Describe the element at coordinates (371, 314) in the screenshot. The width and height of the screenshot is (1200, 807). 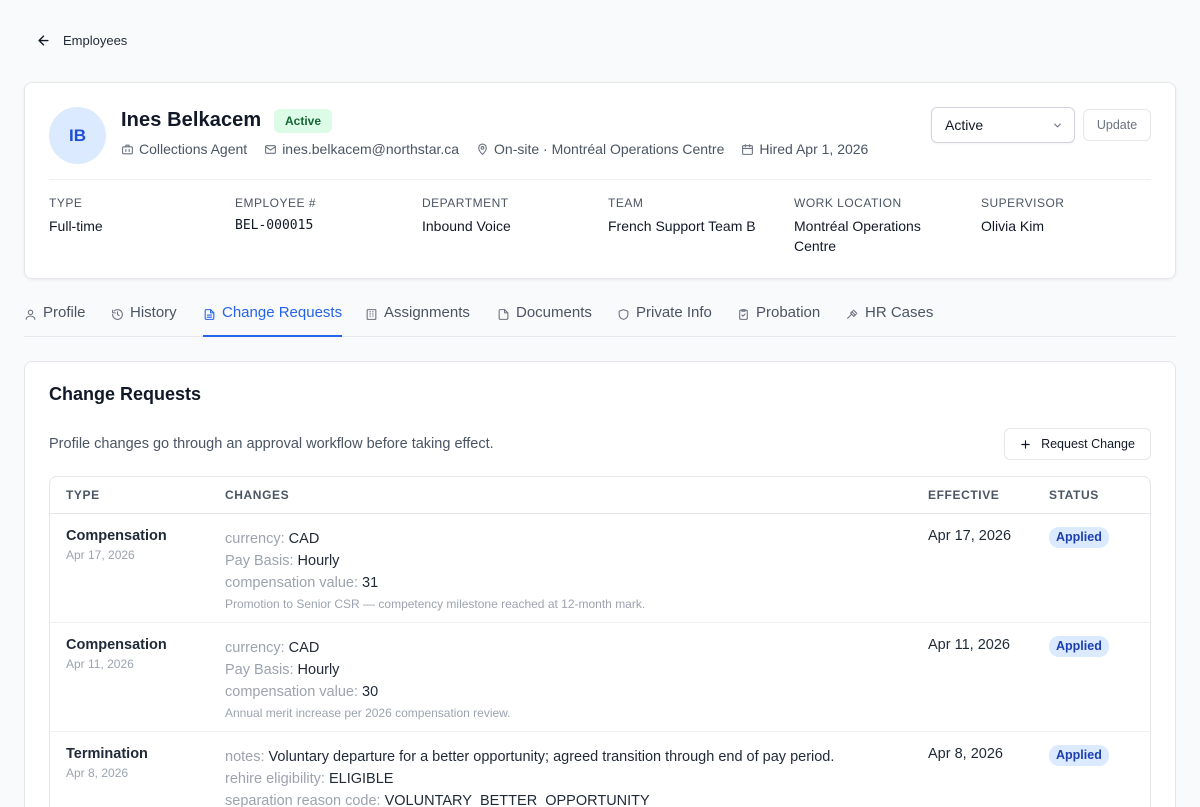
I see `building-icon` at that location.